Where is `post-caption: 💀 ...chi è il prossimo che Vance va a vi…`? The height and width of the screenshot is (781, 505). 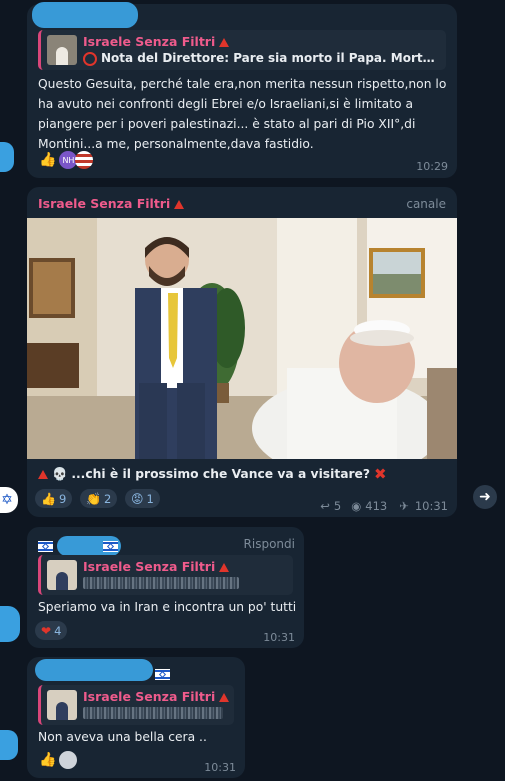 post-caption: 💀 ...chi è il prossimo che Vance va a vi… is located at coordinates (212, 474).